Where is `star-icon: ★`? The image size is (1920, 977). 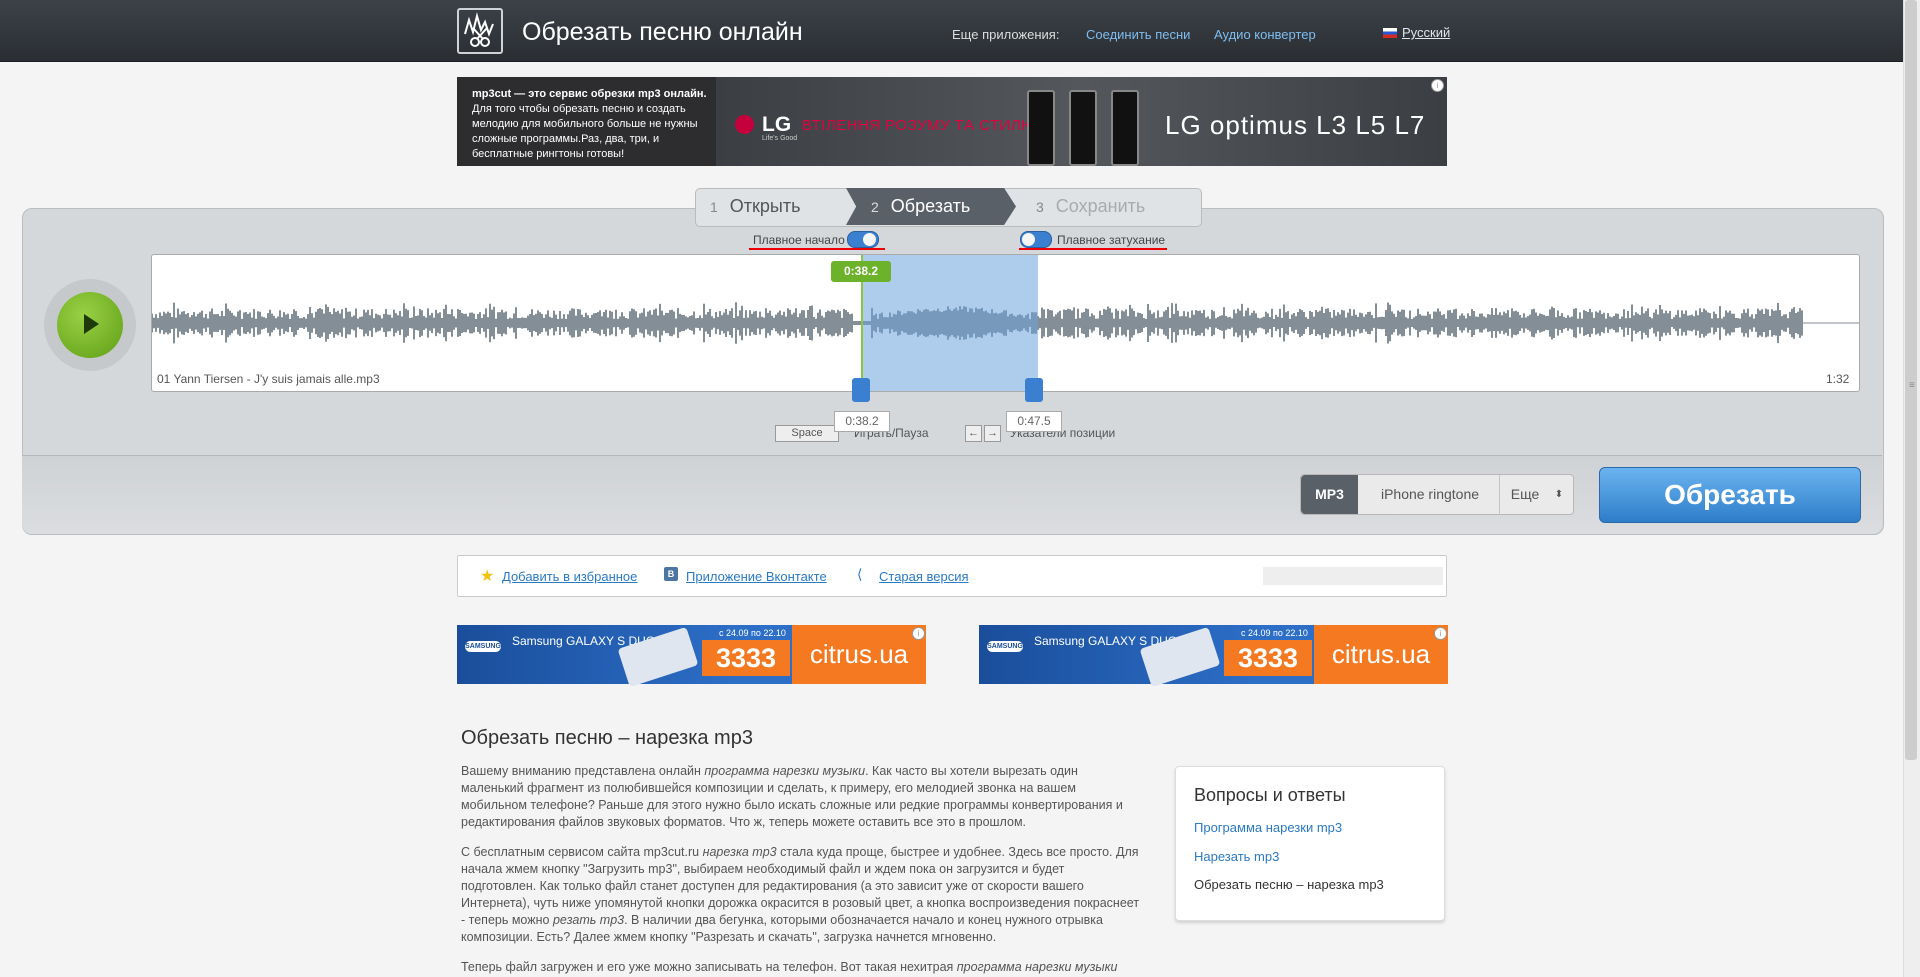 star-icon: ★ is located at coordinates (487, 576).